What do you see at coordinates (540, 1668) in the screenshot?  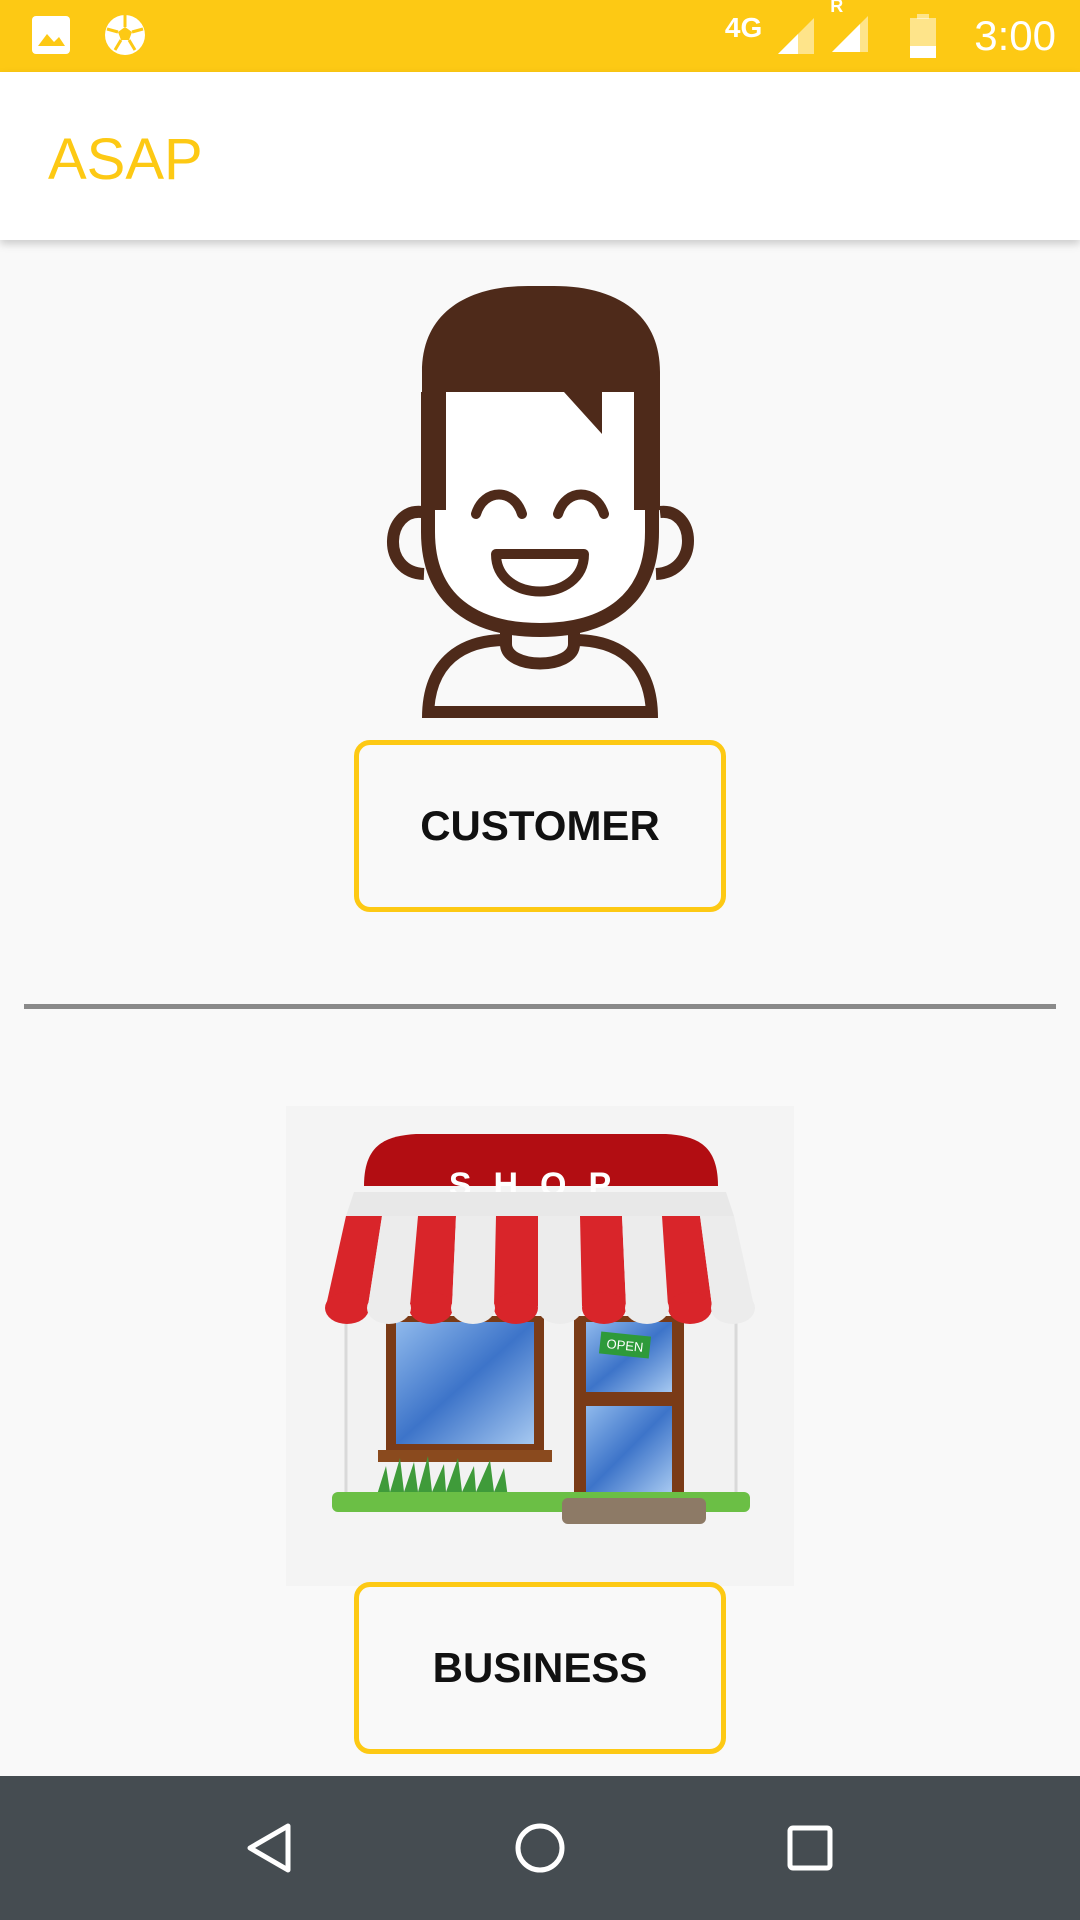 I see `business-button: BUSINESS` at bounding box center [540, 1668].